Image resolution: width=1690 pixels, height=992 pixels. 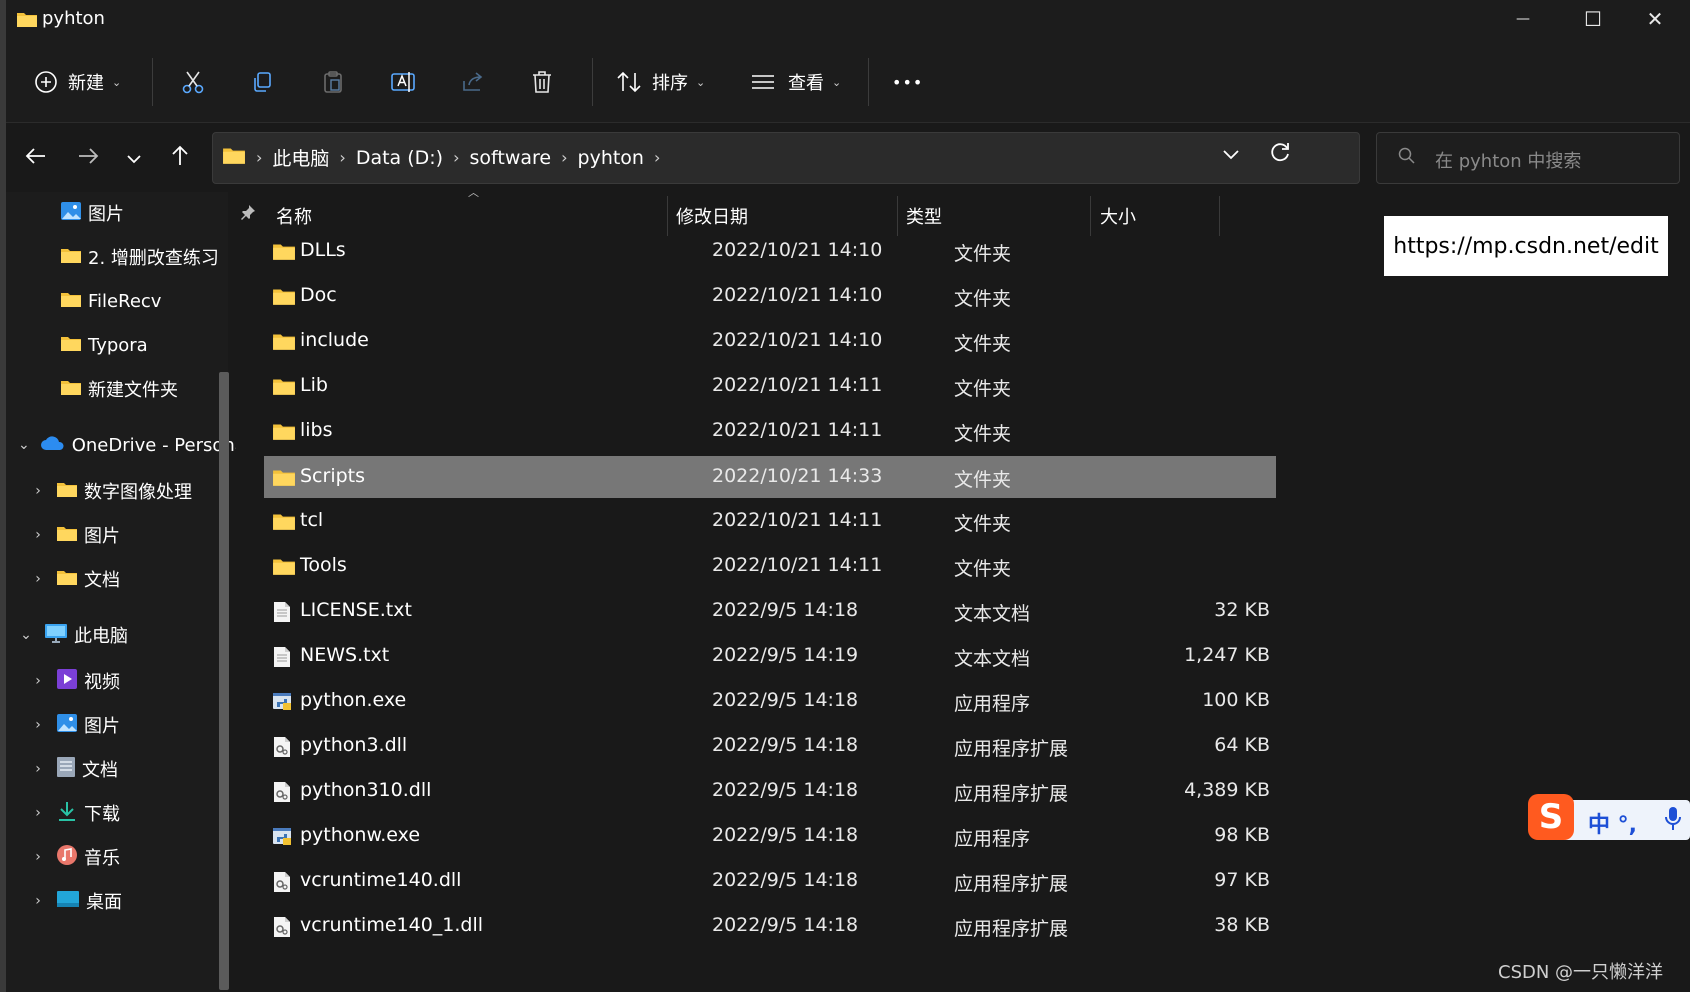 I want to click on sidebar-item-digital-image: › 数字图像处理, so click(x=127, y=491).